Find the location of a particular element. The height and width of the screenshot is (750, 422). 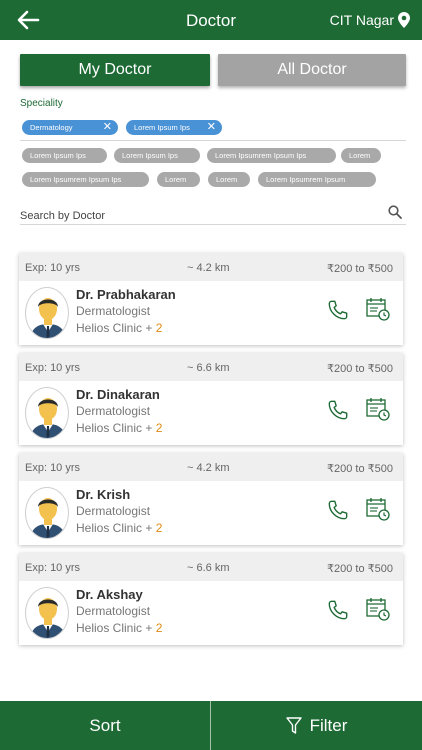

doctor-name: Dr. Dinakaran is located at coordinates (118, 394).